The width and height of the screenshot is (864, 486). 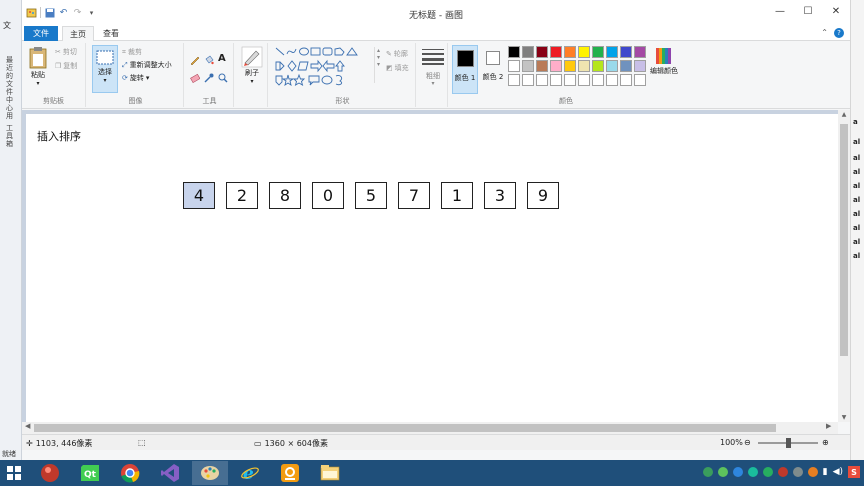 I want to click on number-cell: 7, so click(x=414, y=195).